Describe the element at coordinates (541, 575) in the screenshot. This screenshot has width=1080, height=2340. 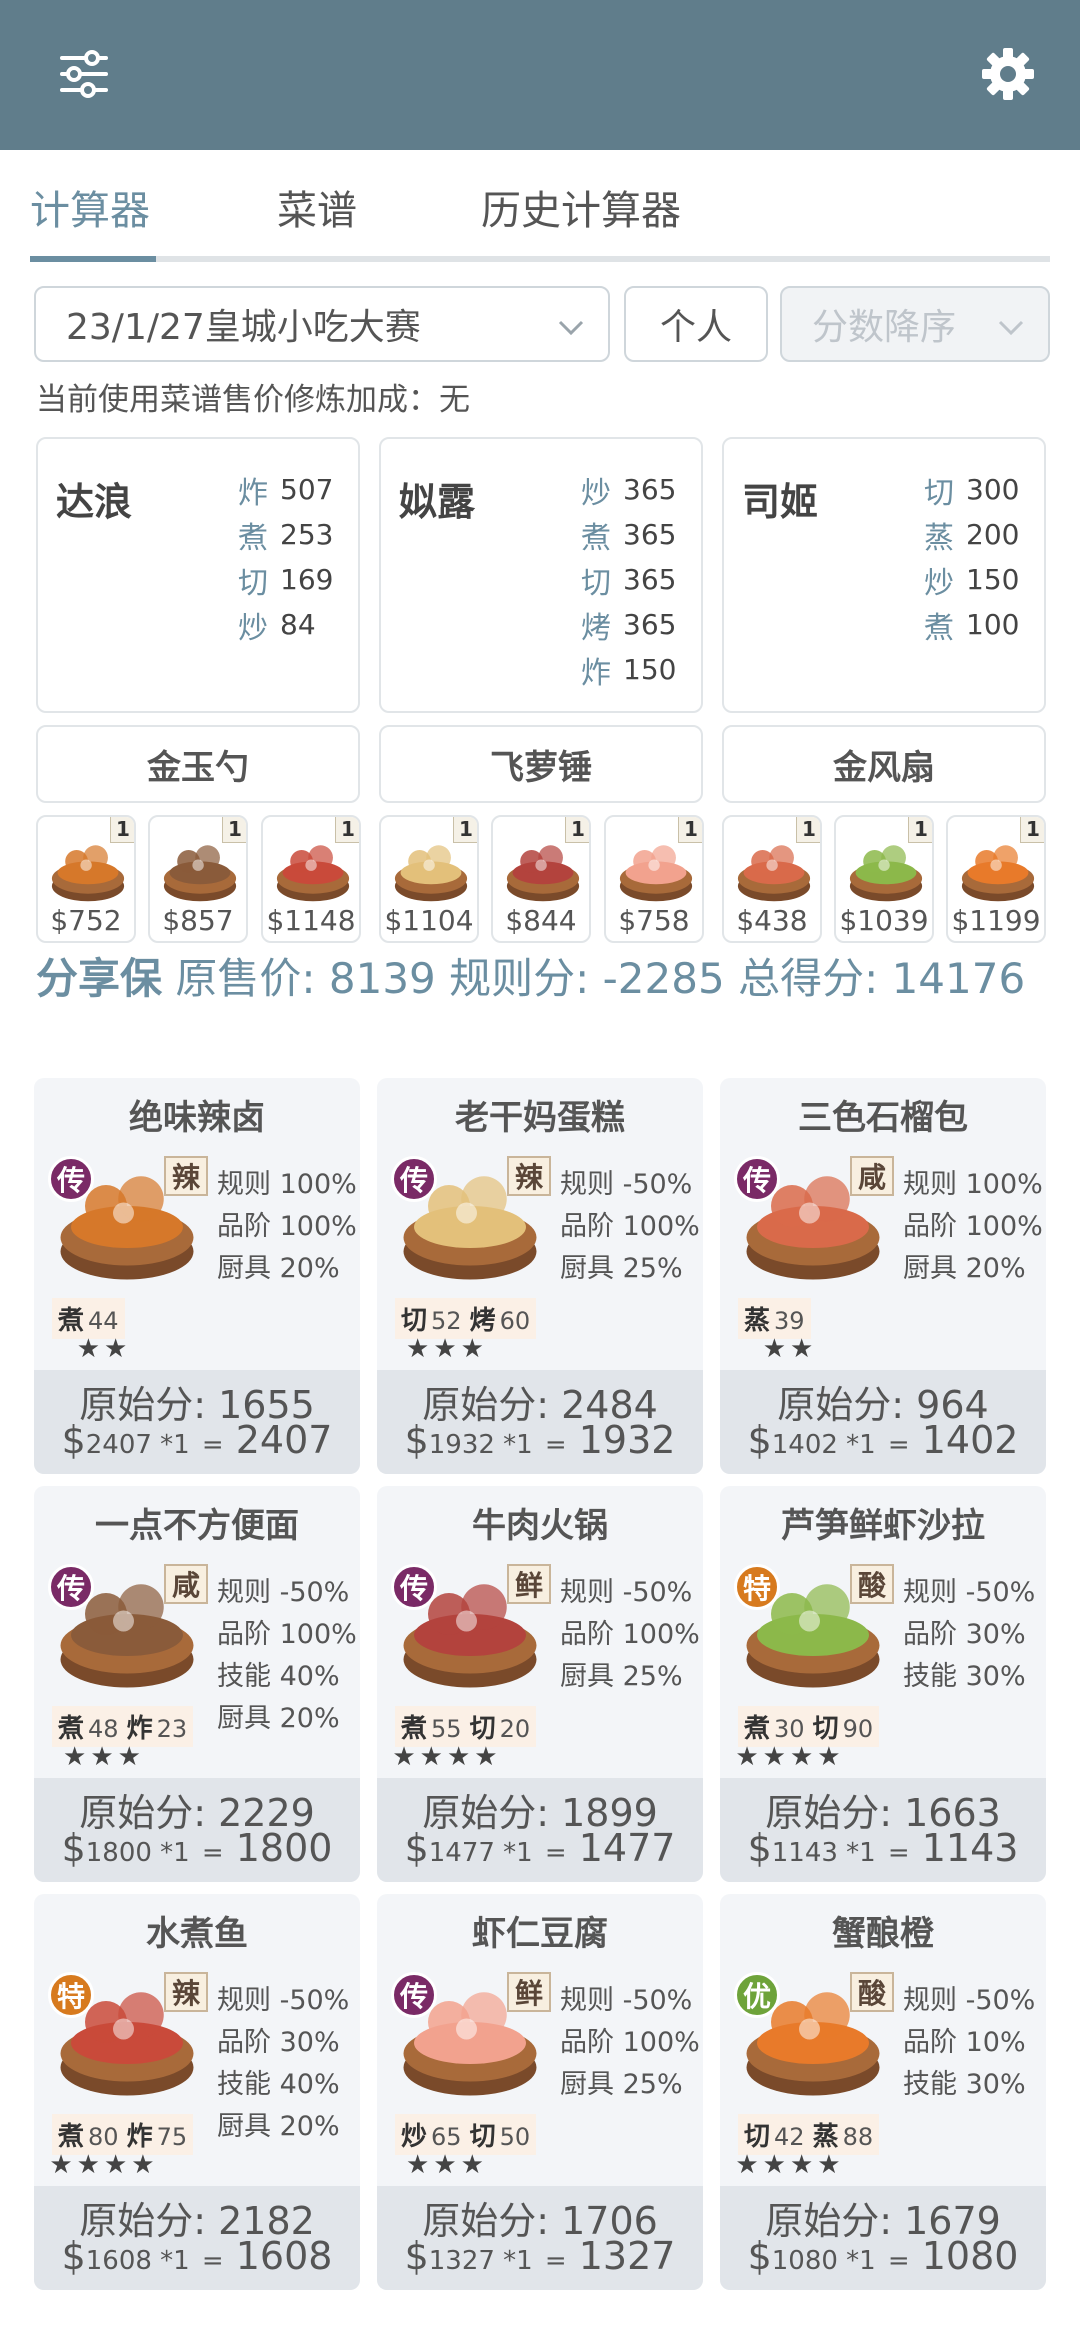
I see `chef-card: 姒露 炒 365 煮 365 切 365 烤 365 炸 150` at that location.